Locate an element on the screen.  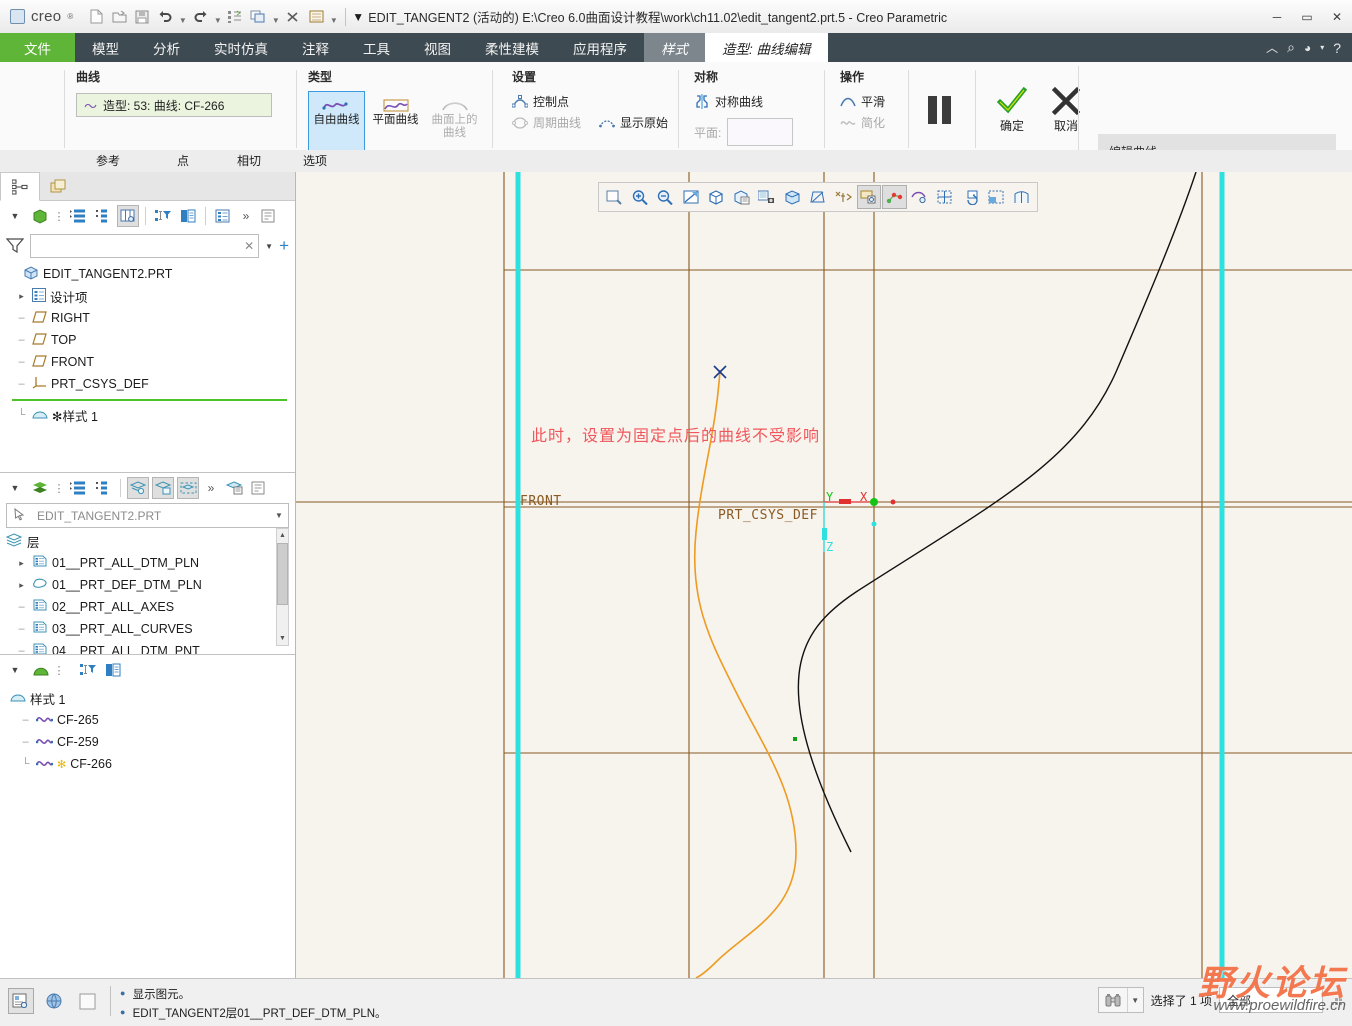
subtab-references: 参考 is located at coordinates (108, 160).